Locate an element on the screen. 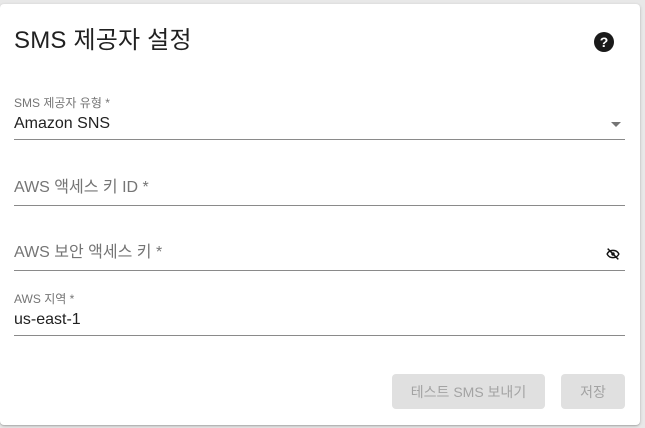 The height and width of the screenshot is (428, 645). region-value: us-east-1 is located at coordinates (47, 319).